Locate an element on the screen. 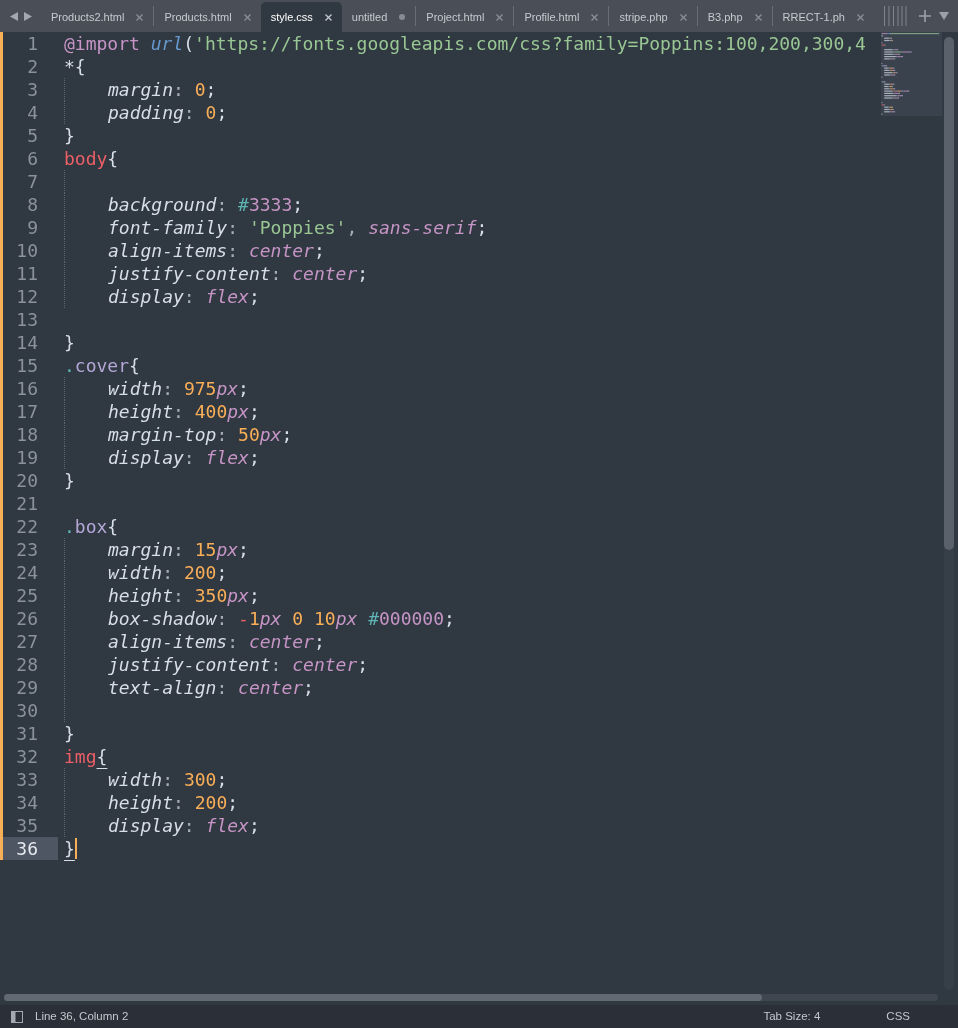 This screenshot has height=1028, width=958. code-line: img{ is located at coordinates (86, 756).